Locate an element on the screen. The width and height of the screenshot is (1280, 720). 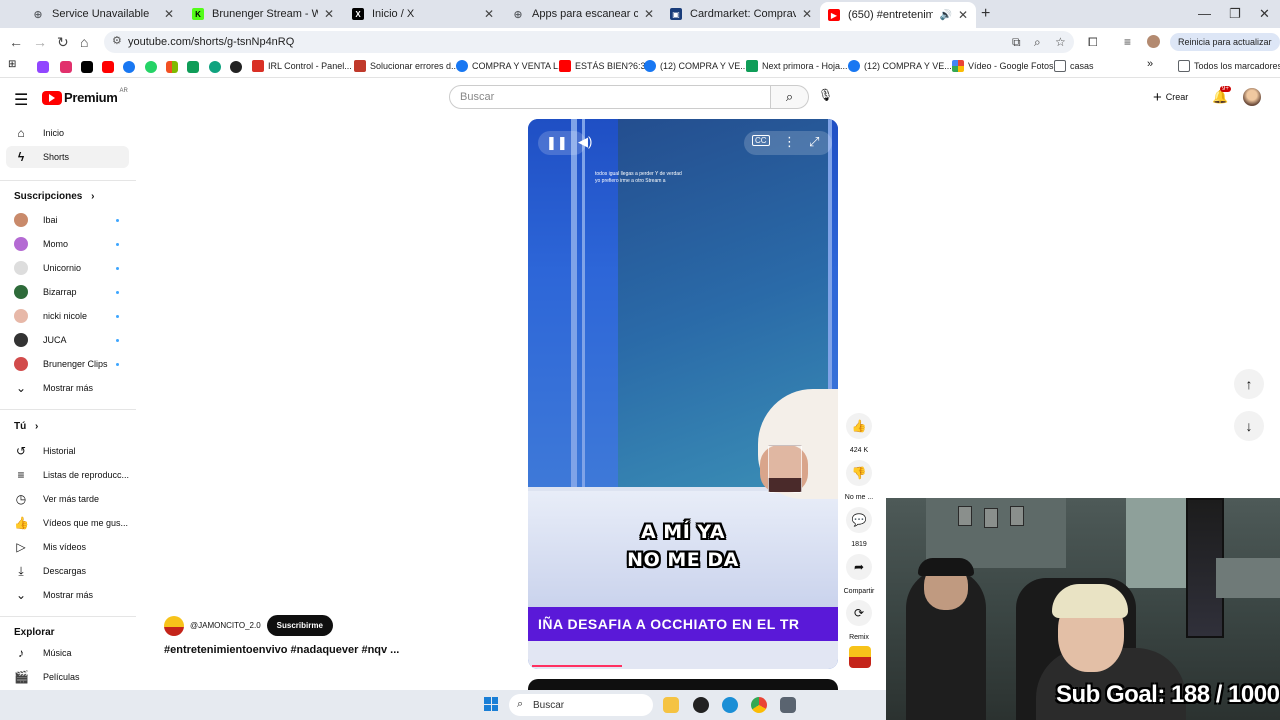
sidebar-item-ver-mas-tarde: ◷ Ver más tarde is located at coordinates (67, 499).